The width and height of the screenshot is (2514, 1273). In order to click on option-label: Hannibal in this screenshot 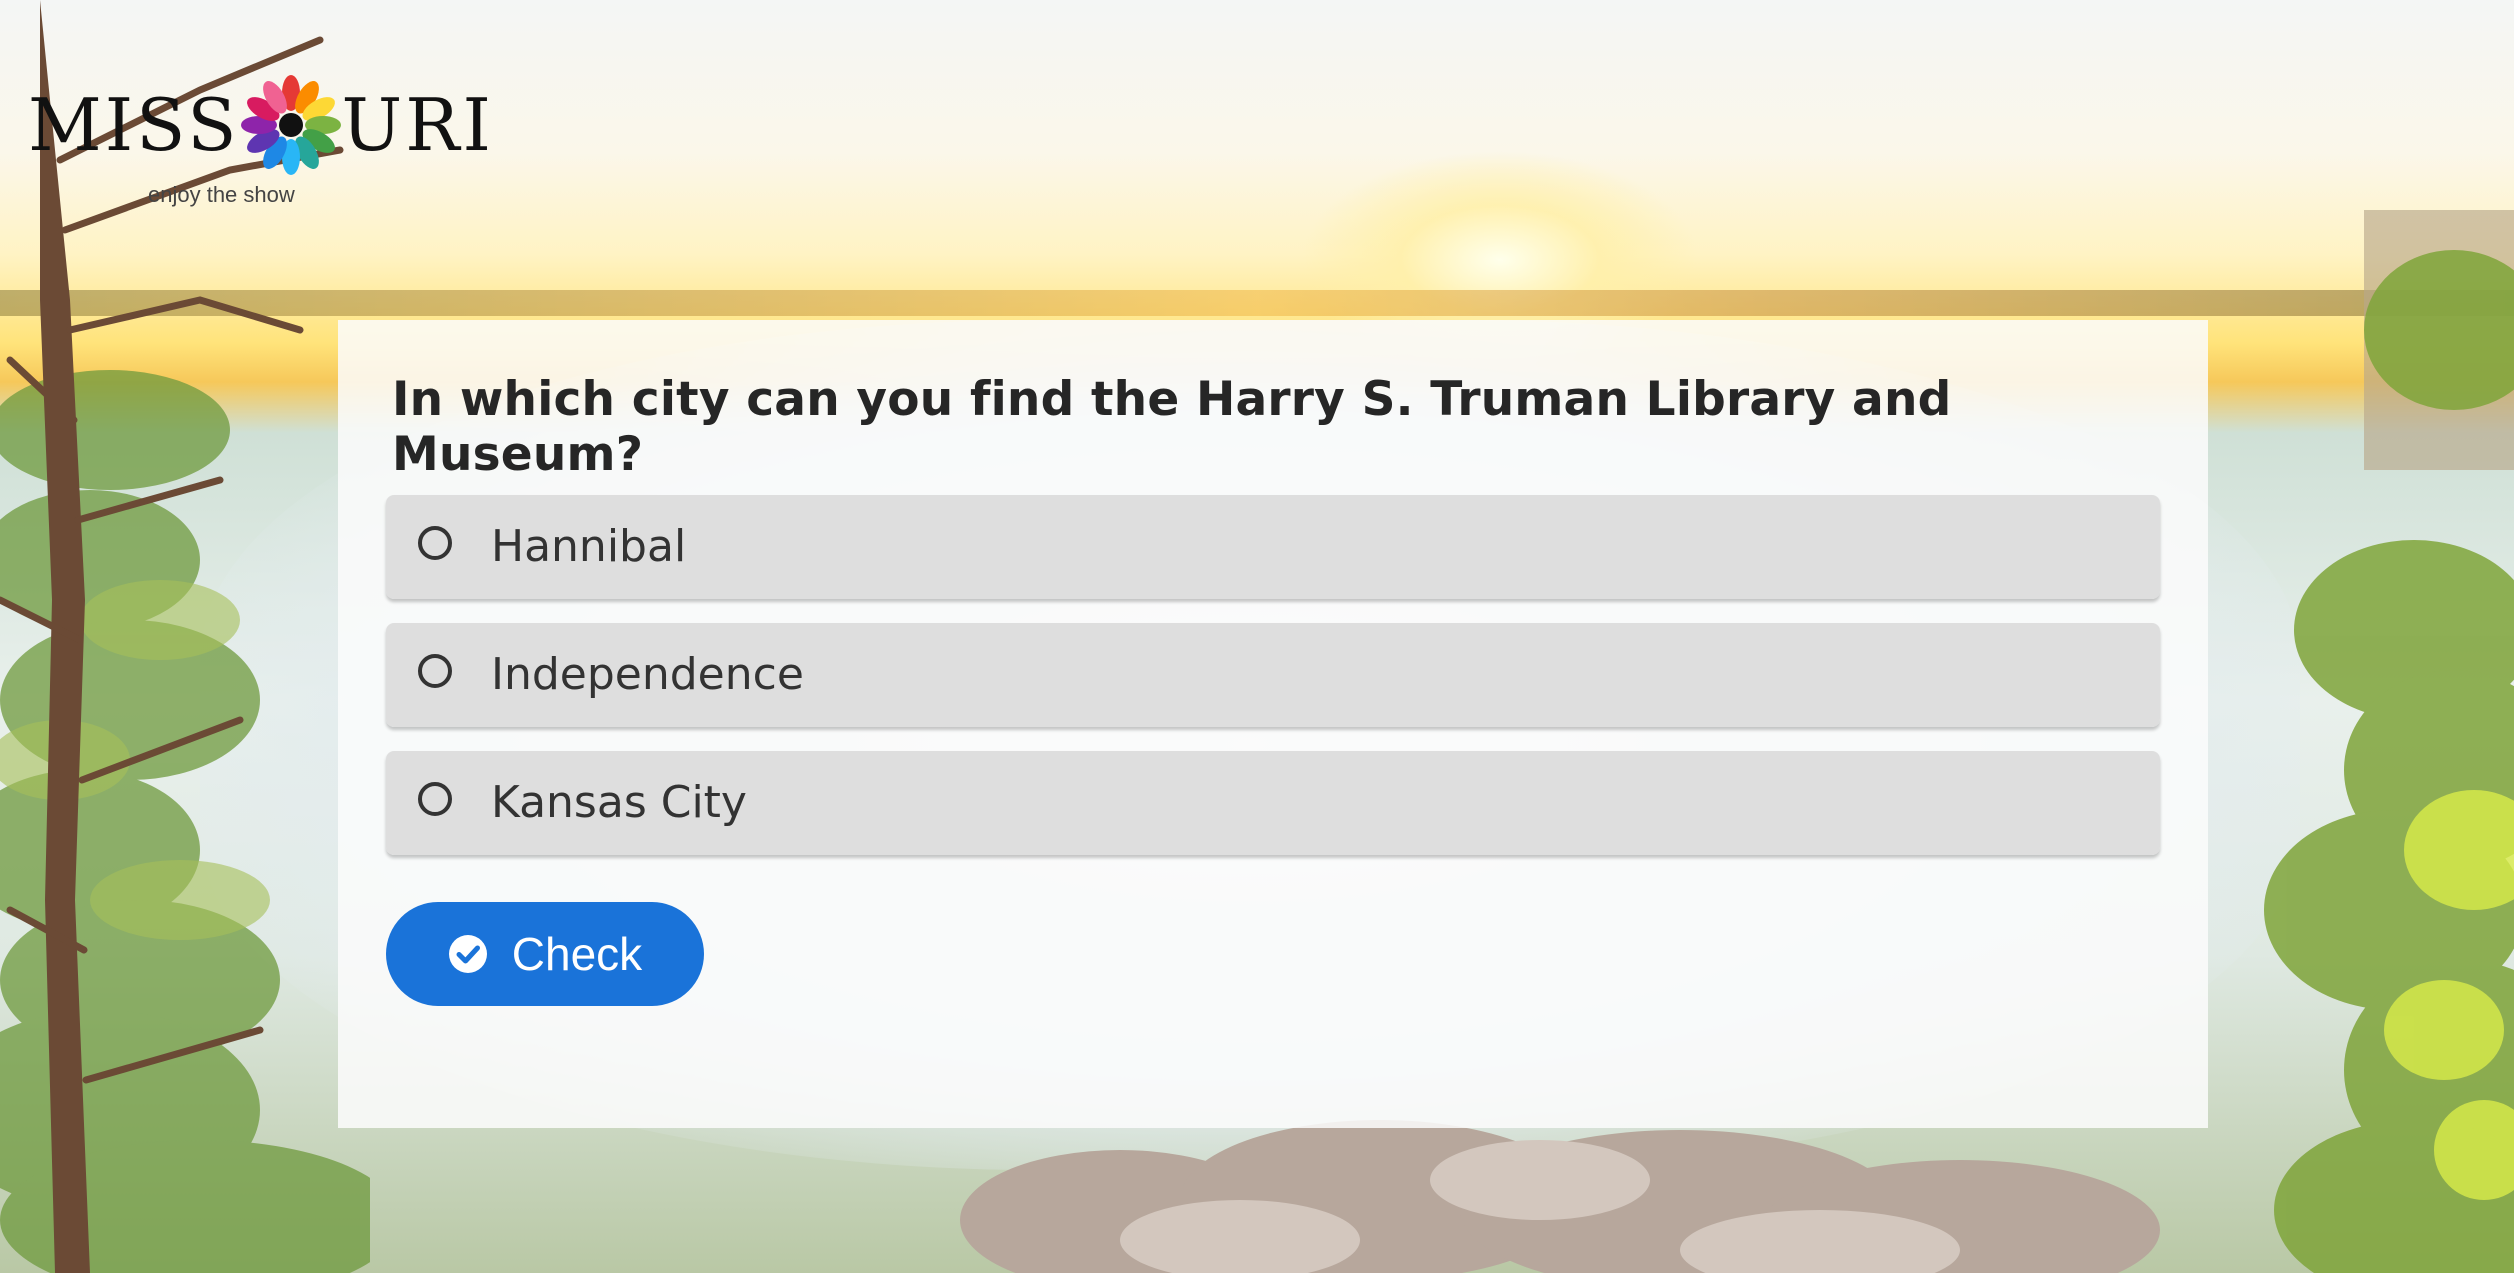, I will do `click(589, 546)`.